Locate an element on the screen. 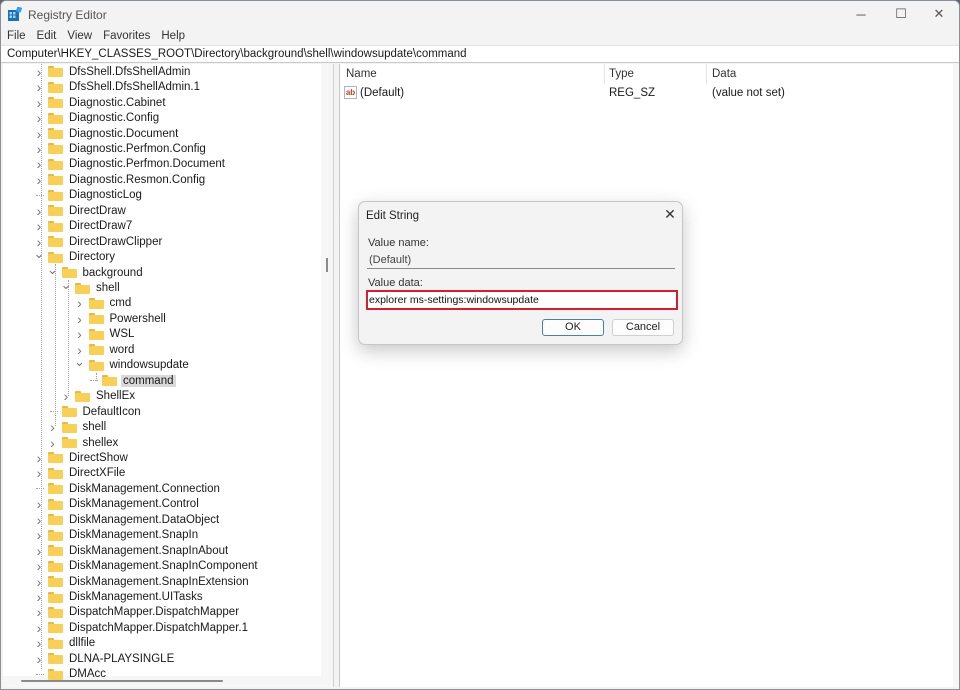 This screenshot has height=690, width=960. menu-file: File is located at coordinates (16, 36).